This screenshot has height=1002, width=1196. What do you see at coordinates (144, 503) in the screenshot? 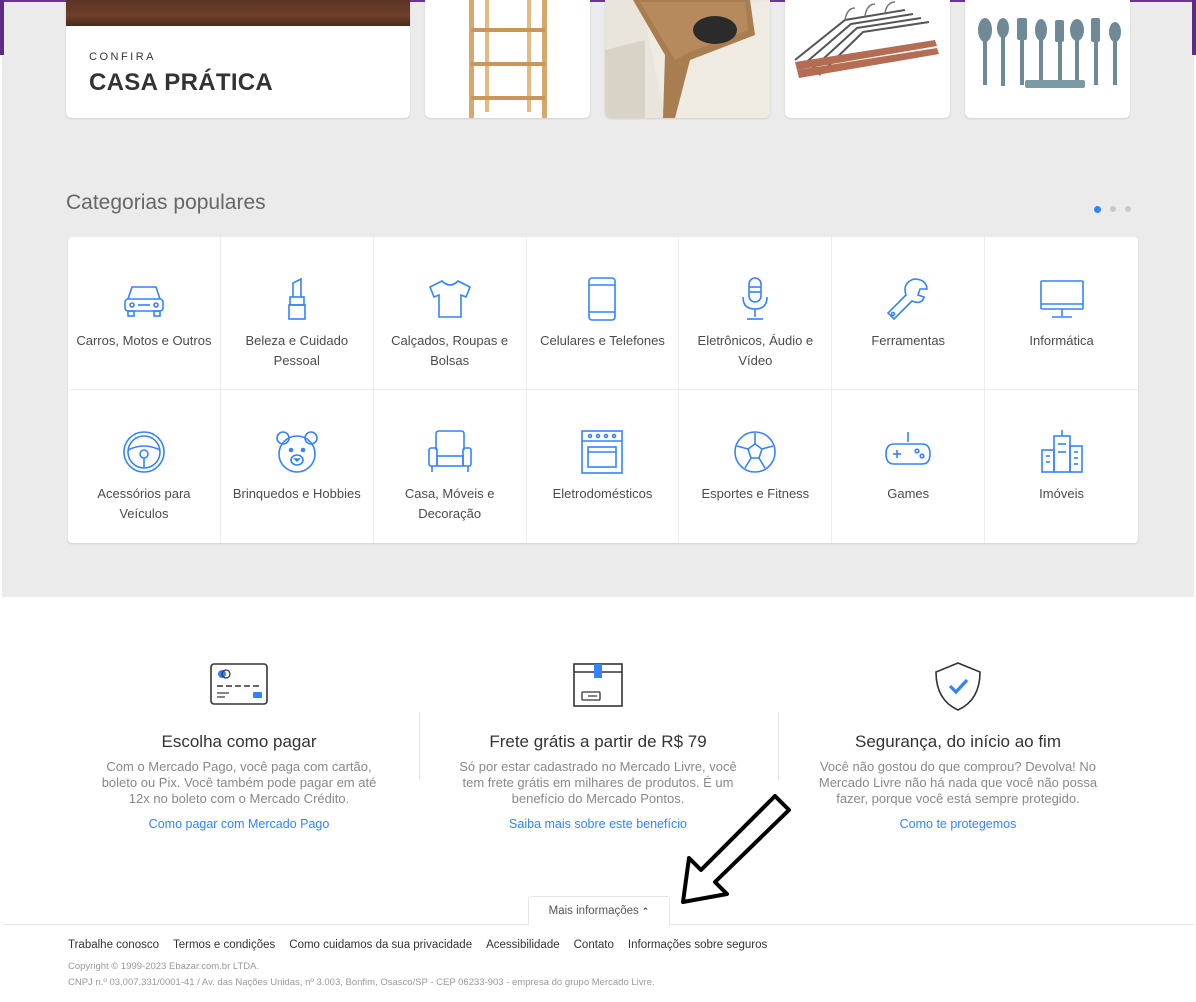
I see `category-label: Acessórios para Veículos` at bounding box center [144, 503].